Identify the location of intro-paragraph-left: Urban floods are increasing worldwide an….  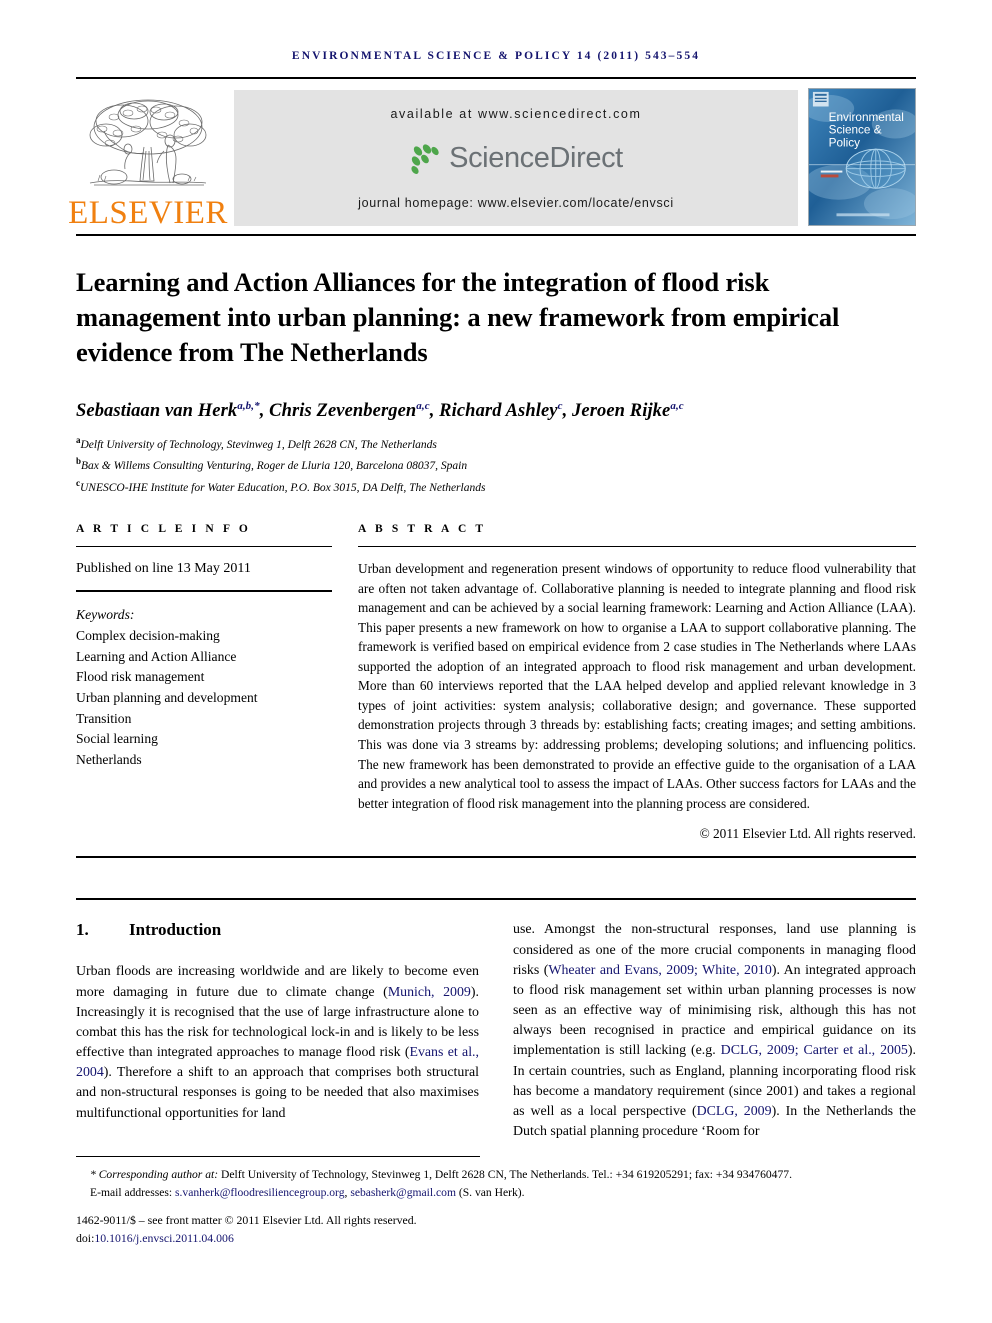
(277, 1042).